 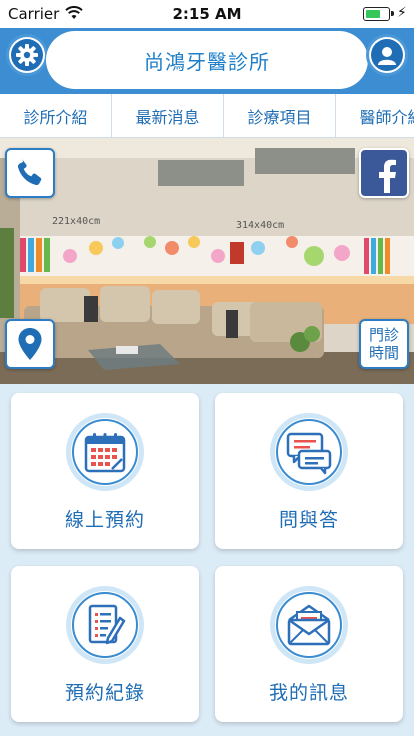 What do you see at coordinates (375, 115) in the screenshot?
I see `tab-doctors: 醫師介紹` at bounding box center [375, 115].